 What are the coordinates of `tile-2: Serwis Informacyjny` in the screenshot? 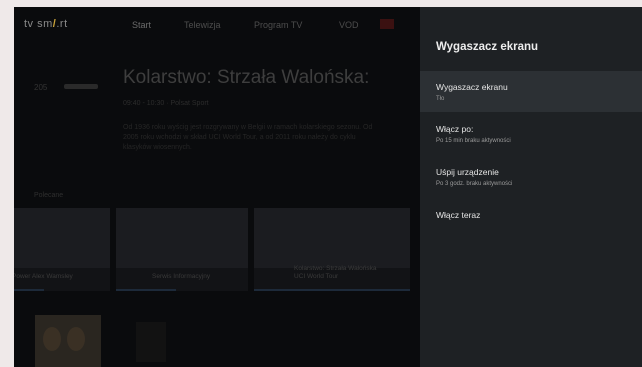 It's located at (182, 249).